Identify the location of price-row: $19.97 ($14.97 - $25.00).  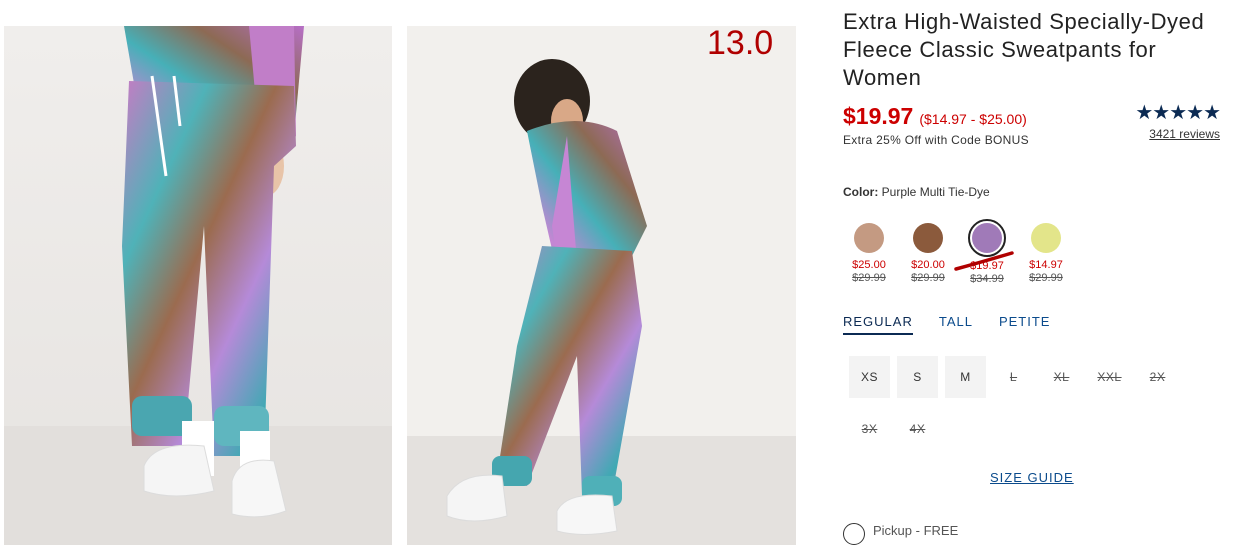
(935, 116).